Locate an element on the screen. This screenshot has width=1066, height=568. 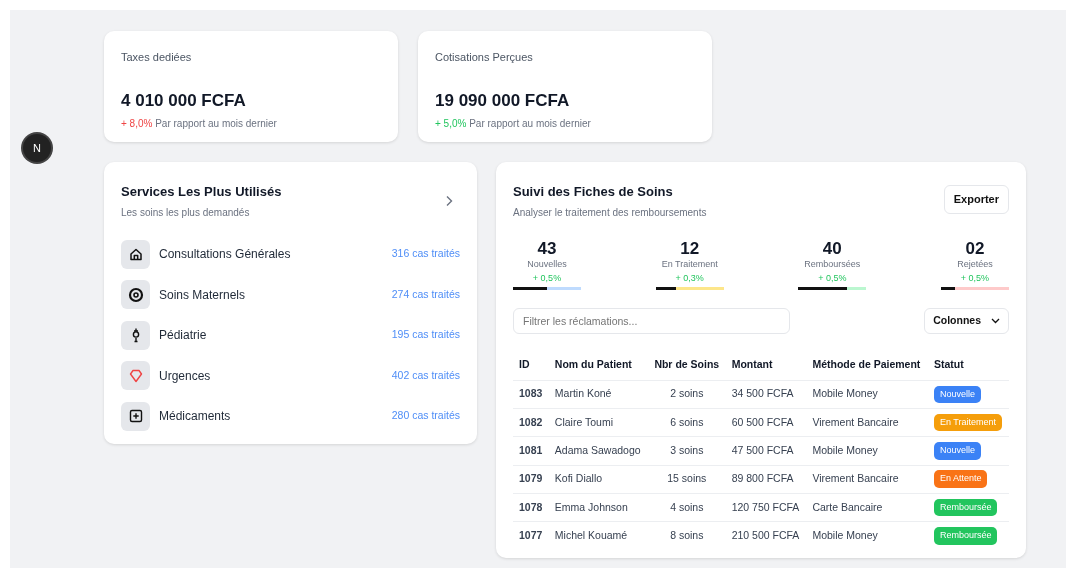
stat-label: Rejetées is located at coordinates (975, 265).